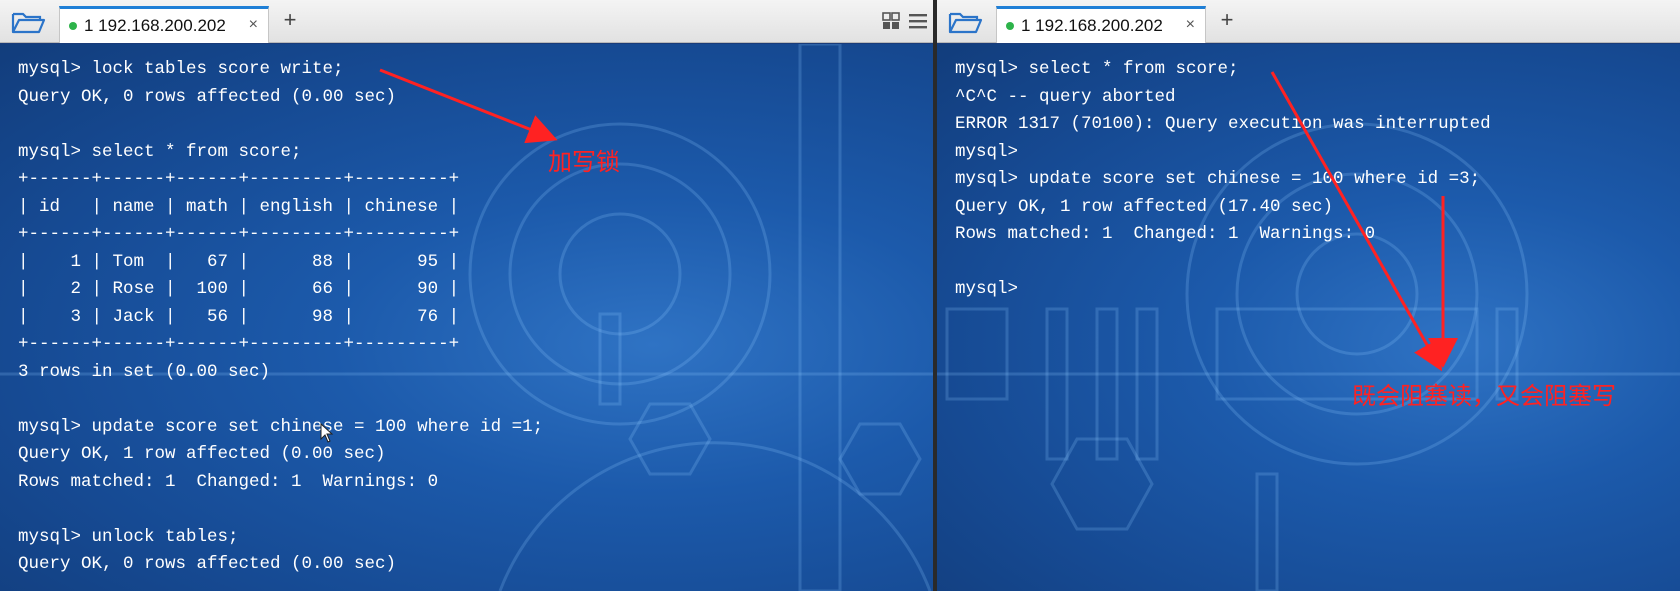  What do you see at coordinates (918, 21) in the screenshot?
I see `hamburger-menu-icon` at bounding box center [918, 21].